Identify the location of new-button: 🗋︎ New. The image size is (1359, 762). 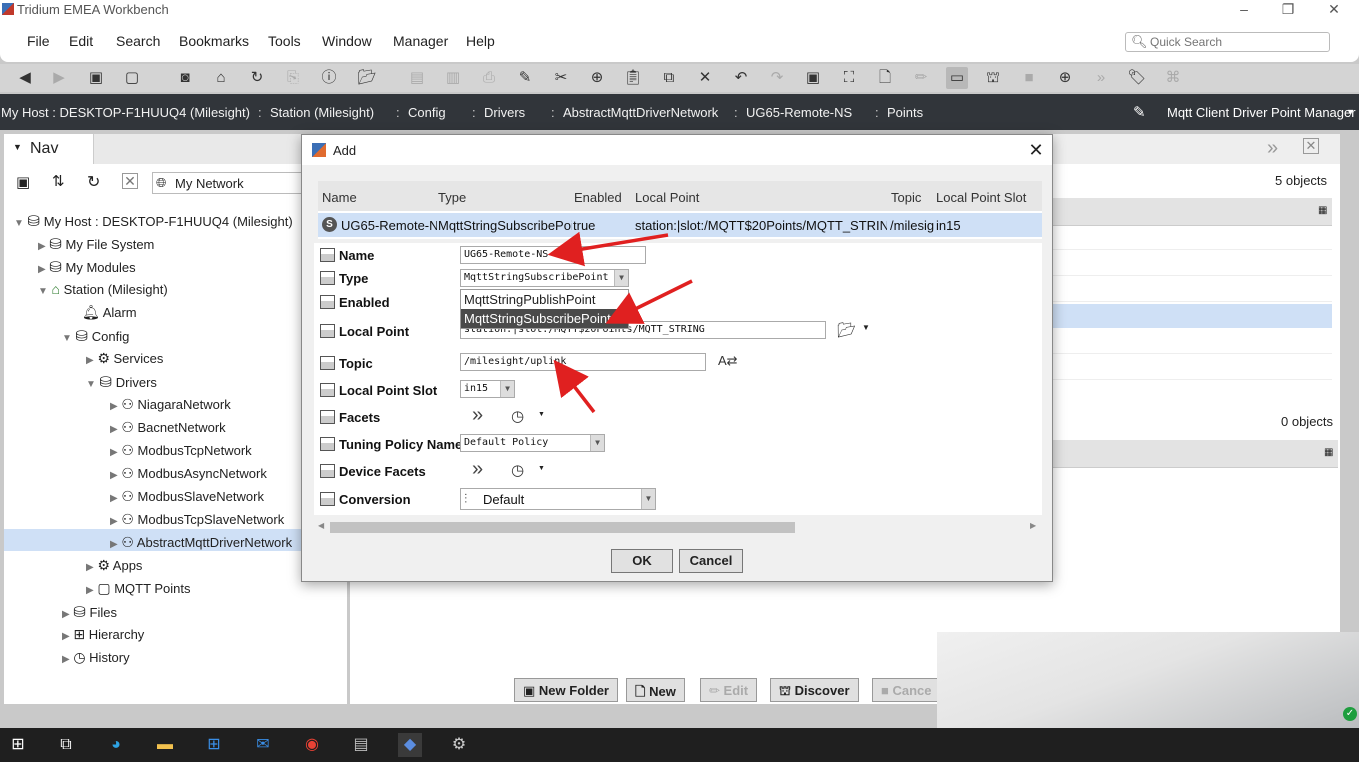
(655, 690).